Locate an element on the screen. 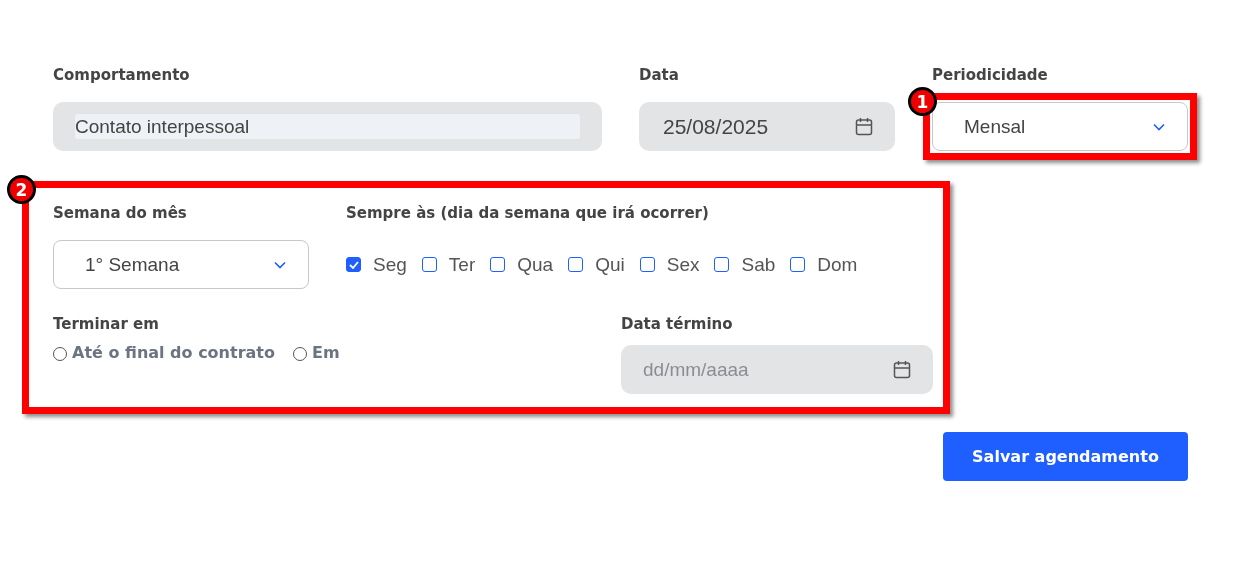 This screenshot has width=1241, height=572. field-label: Terminar em is located at coordinates (106, 324).